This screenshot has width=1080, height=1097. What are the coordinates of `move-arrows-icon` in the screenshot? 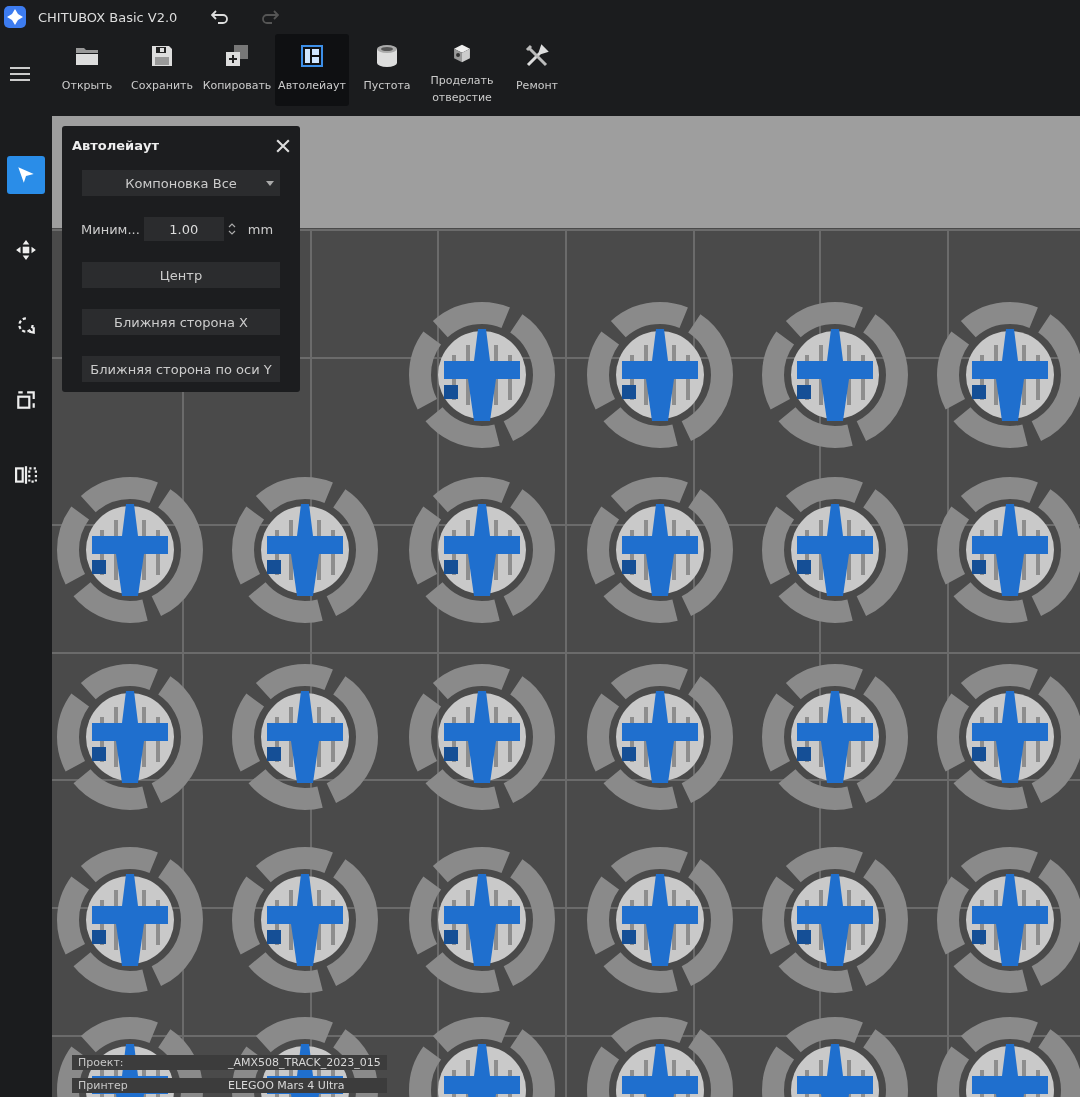 It's located at (26, 250).